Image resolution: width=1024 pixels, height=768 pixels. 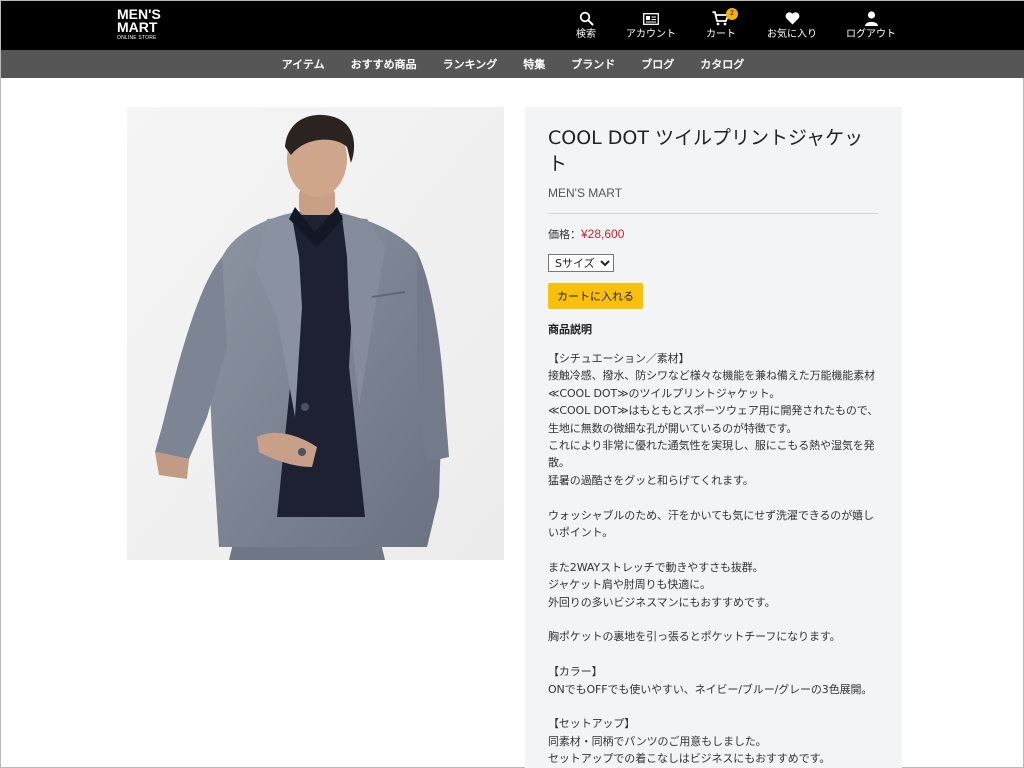 What do you see at coordinates (651, 34) in the screenshot?
I see `nav-account-label: アカウント` at bounding box center [651, 34].